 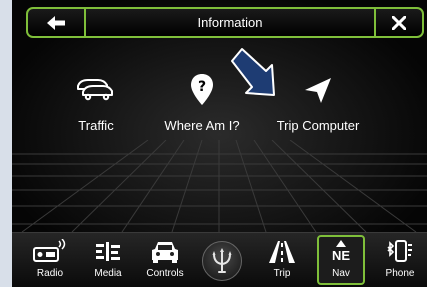 I want to click on back-arrow-icon, so click(x=56, y=22).